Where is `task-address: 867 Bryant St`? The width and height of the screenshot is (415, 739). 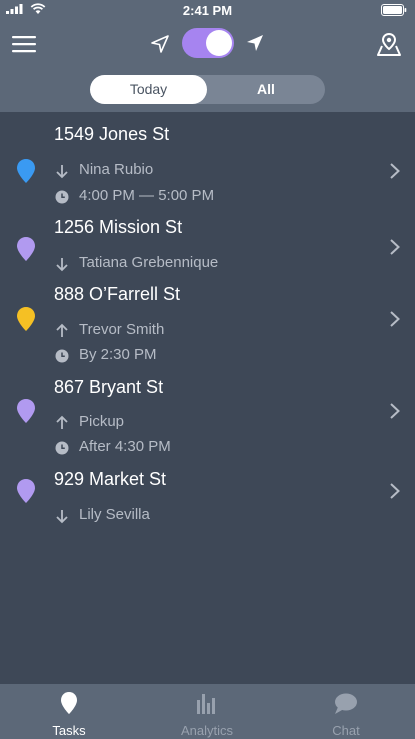 task-address: 867 Bryant St is located at coordinates (109, 387).